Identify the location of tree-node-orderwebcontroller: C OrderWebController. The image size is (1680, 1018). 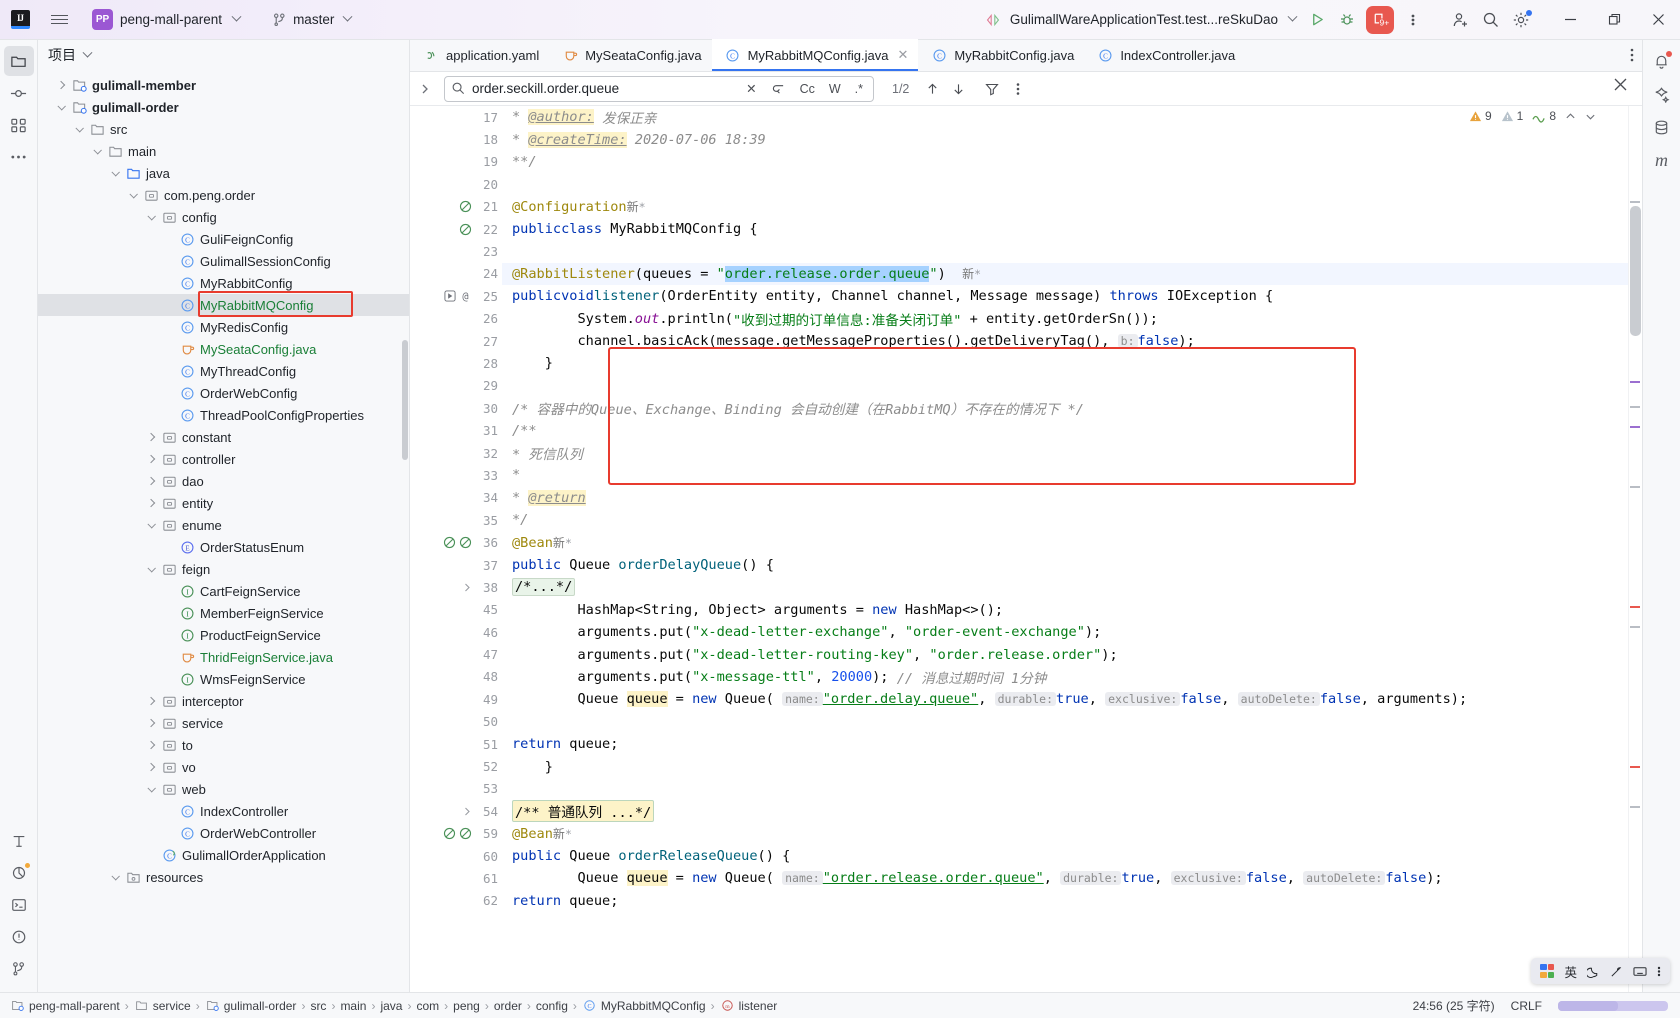
(223, 833).